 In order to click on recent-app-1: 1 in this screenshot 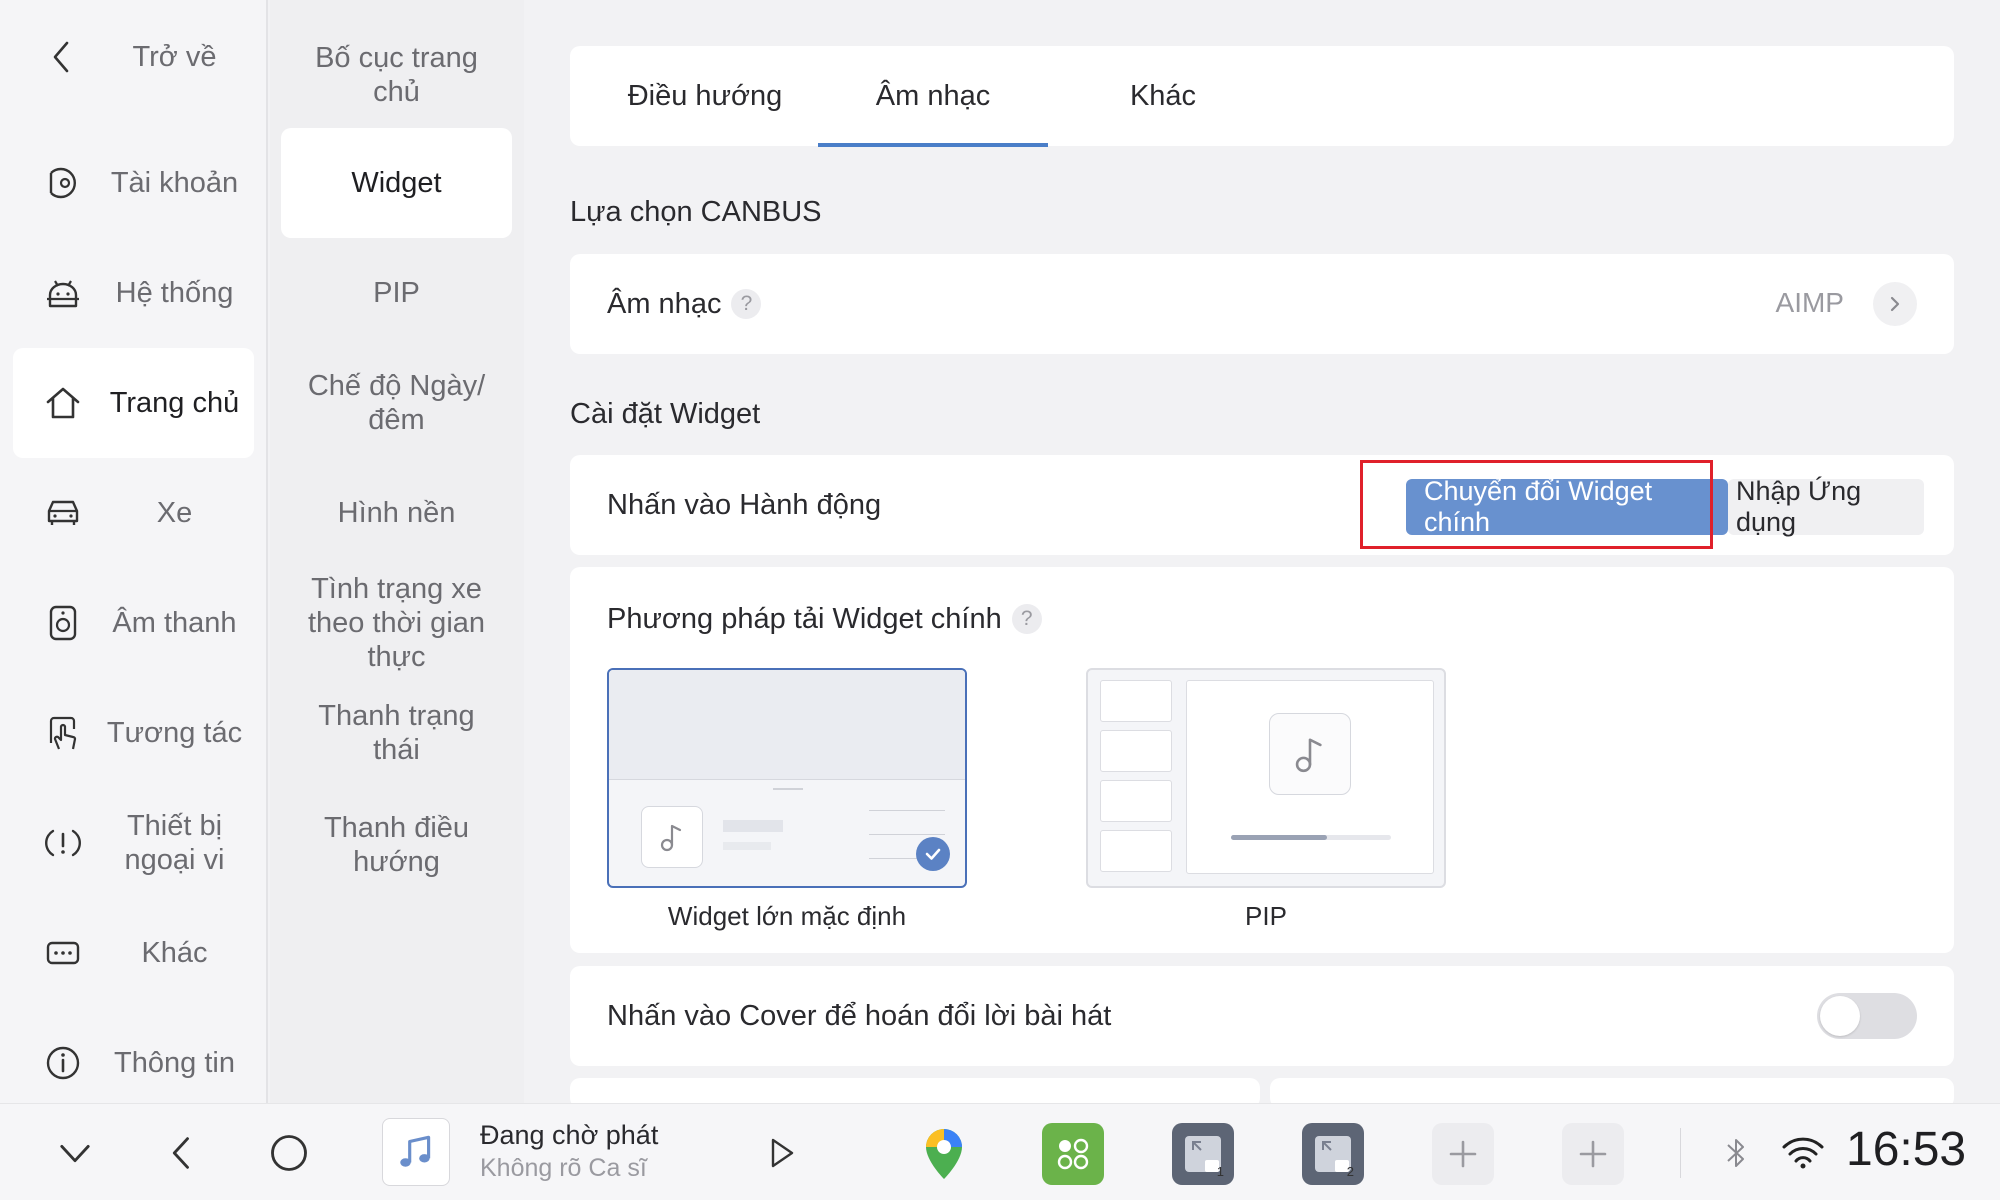, I will do `click(1203, 1154)`.